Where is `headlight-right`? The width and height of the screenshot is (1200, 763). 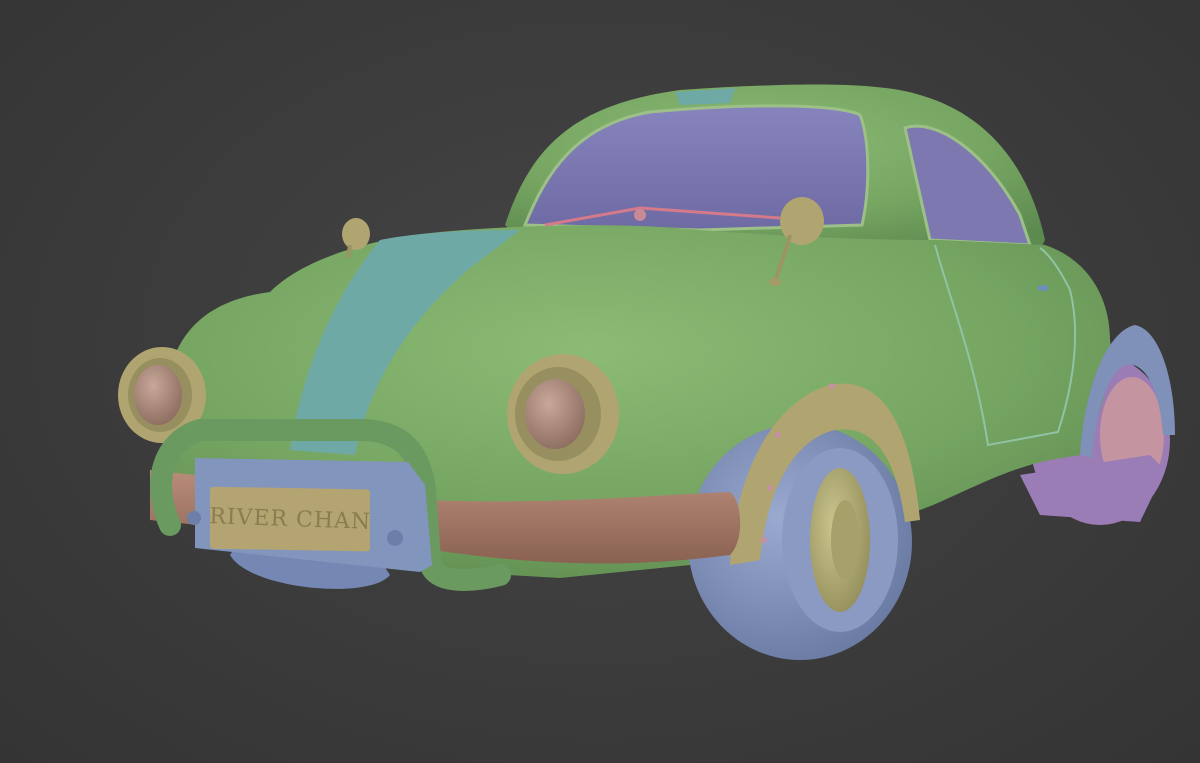
headlight-right is located at coordinates (563, 414).